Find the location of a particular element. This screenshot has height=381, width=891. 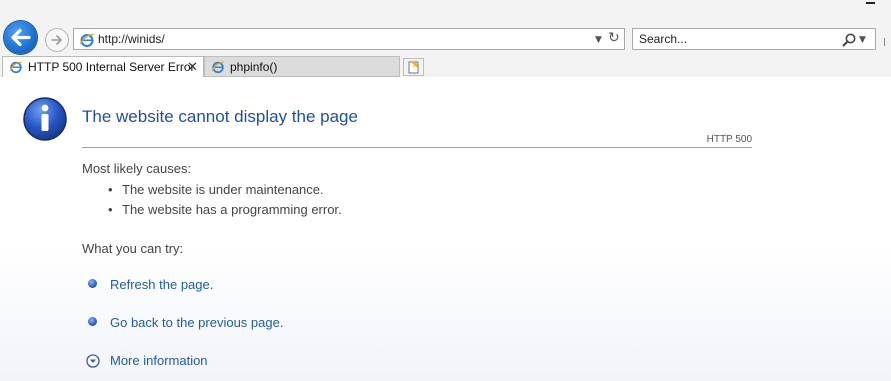

new-tab-icon is located at coordinates (413, 67).